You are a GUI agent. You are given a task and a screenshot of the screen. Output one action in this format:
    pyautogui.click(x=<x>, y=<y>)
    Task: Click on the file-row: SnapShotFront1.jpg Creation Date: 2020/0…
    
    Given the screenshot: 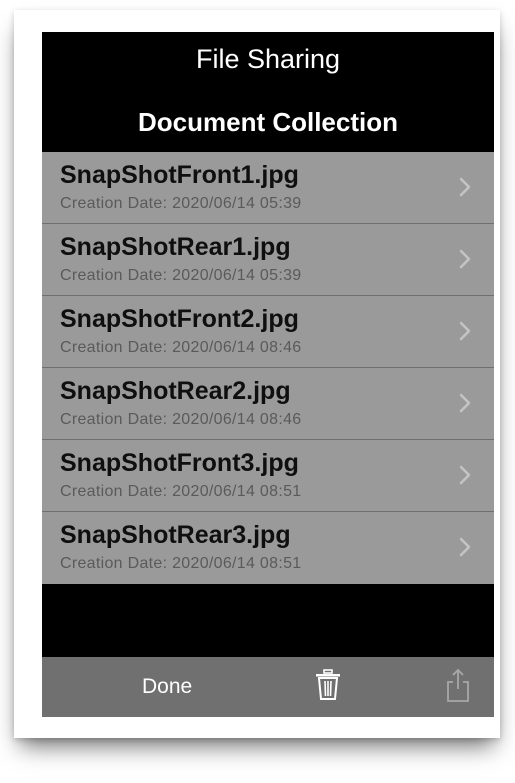 What is the action you would take?
    pyautogui.click(x=268, y=188)
    